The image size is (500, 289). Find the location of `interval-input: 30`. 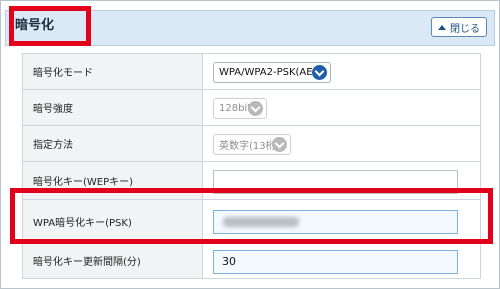

interval-input: 30 is located at coordinates (335, 262).